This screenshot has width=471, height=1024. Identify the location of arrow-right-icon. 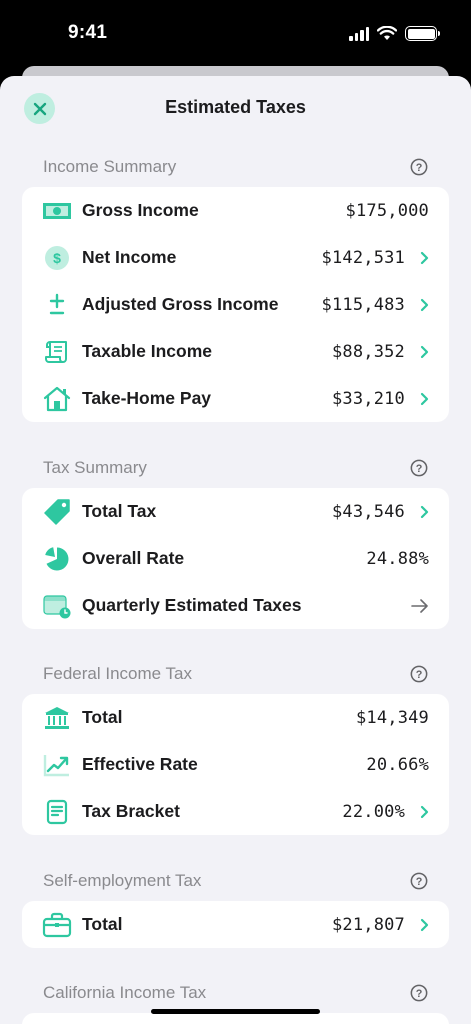
(420, 605).